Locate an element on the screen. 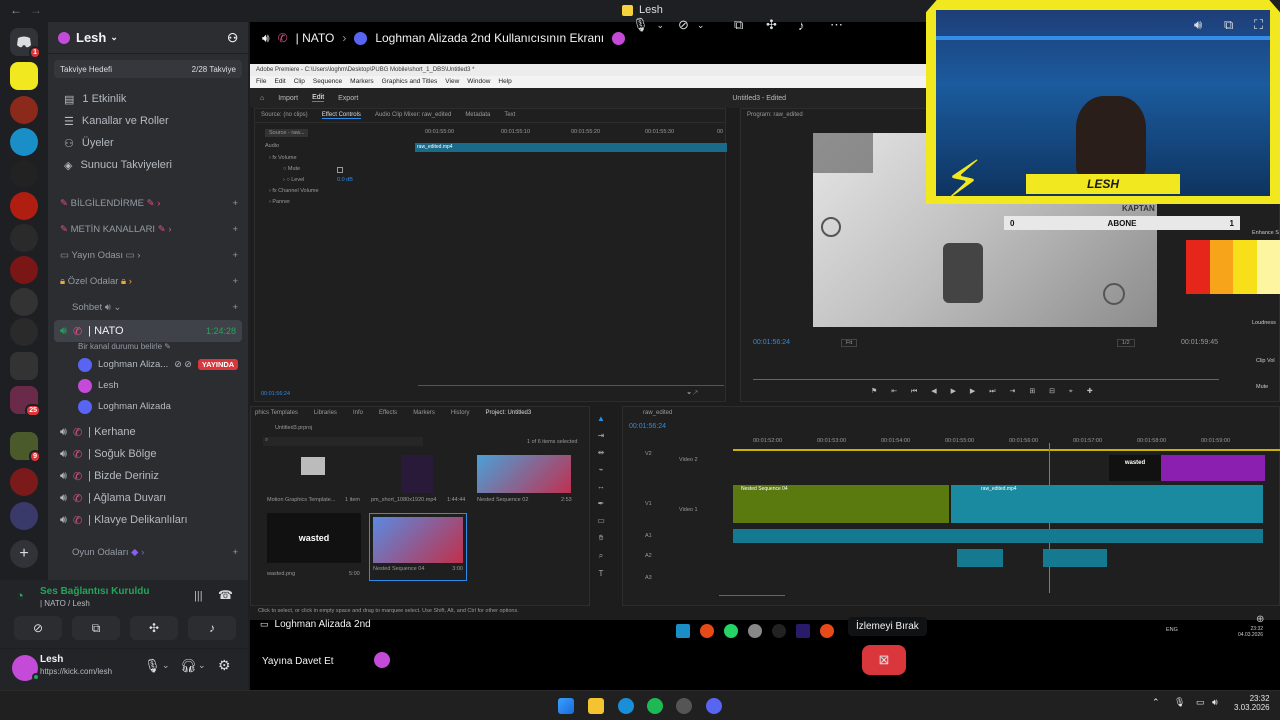 This screenshot has width=1280, height=720. network-icon: ▭ is located at coordinates (1200, 702).